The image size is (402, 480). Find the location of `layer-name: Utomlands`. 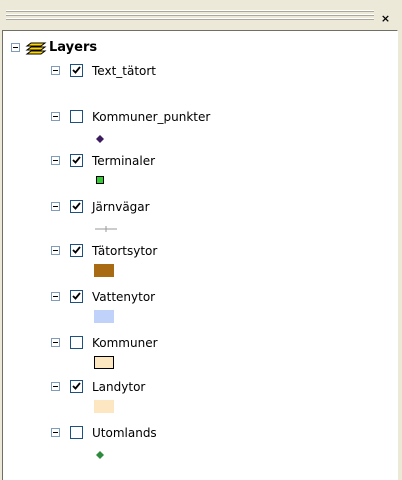

layer-name: Utomlands is located at coordinates (124, 433).